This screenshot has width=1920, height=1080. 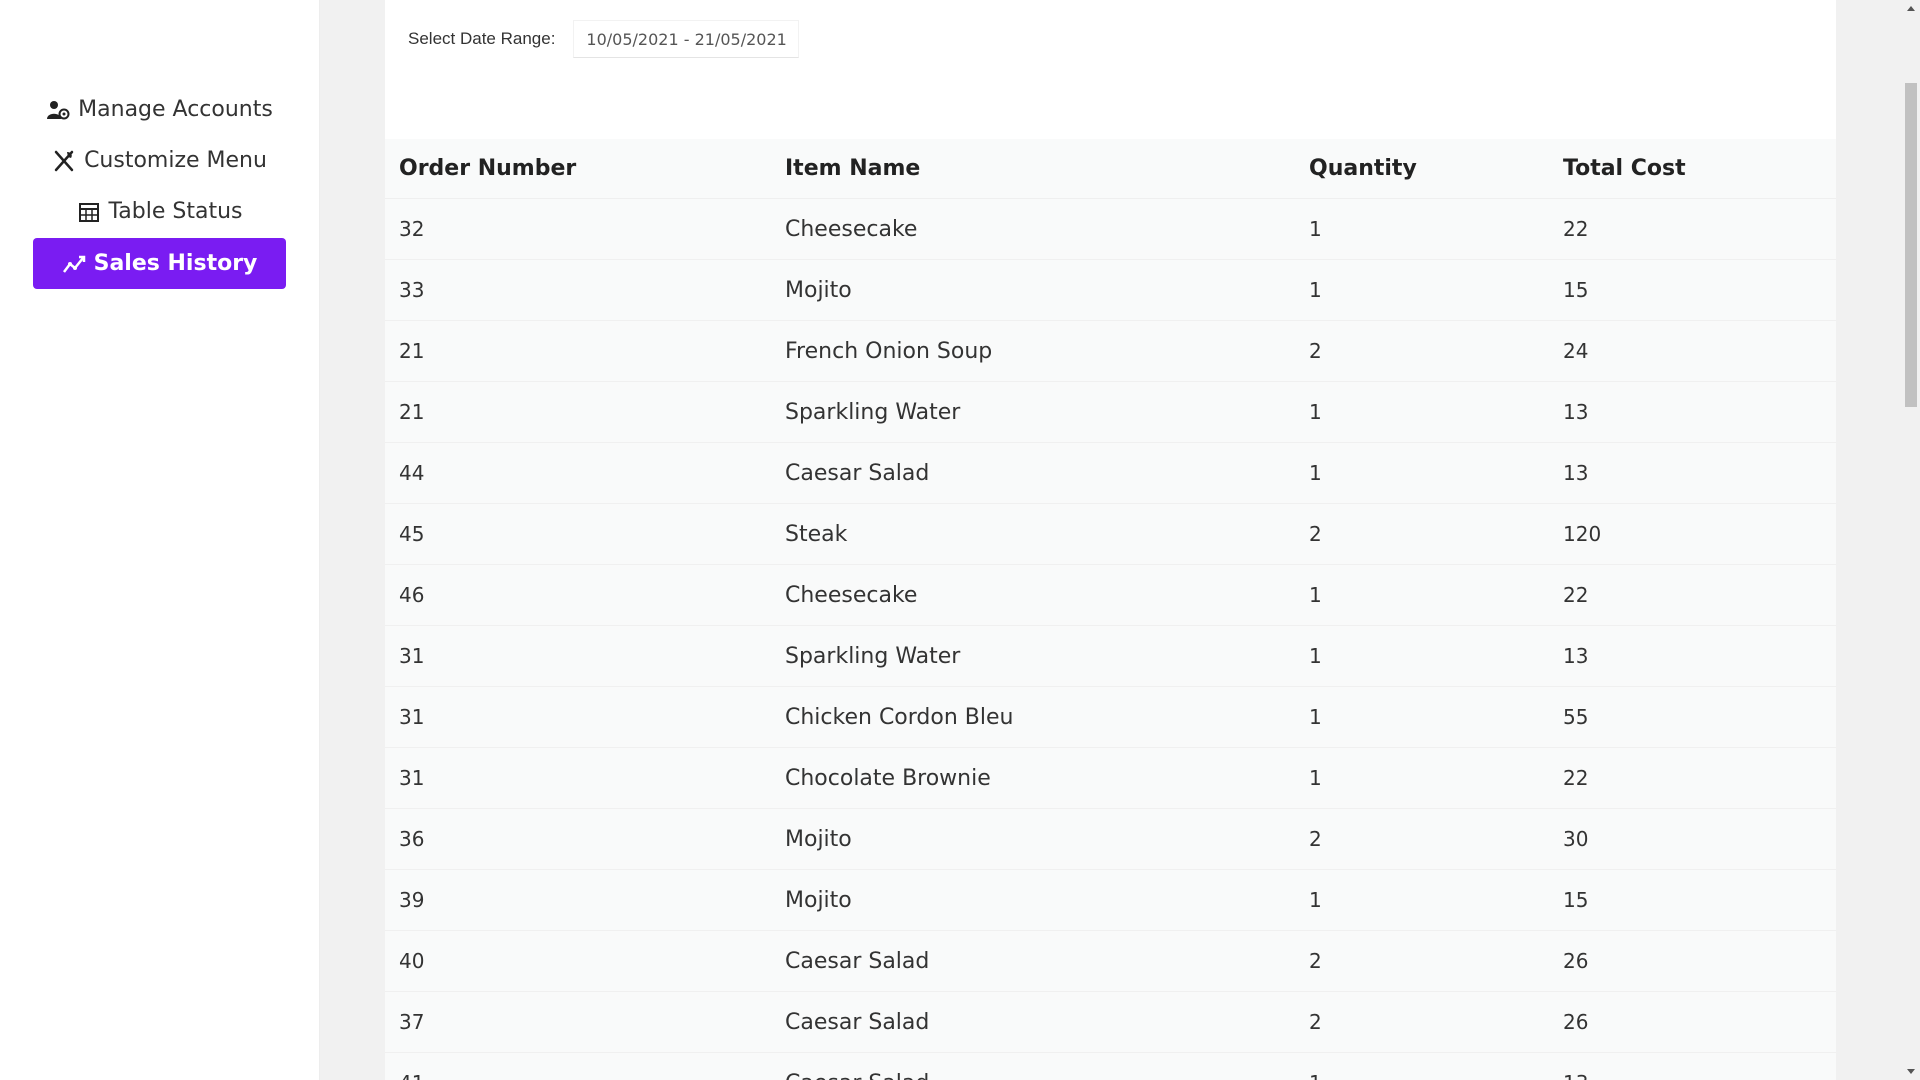 I want to click on table-row: 31 Sparkling Water 1 13, so click(x=1110, y=656).